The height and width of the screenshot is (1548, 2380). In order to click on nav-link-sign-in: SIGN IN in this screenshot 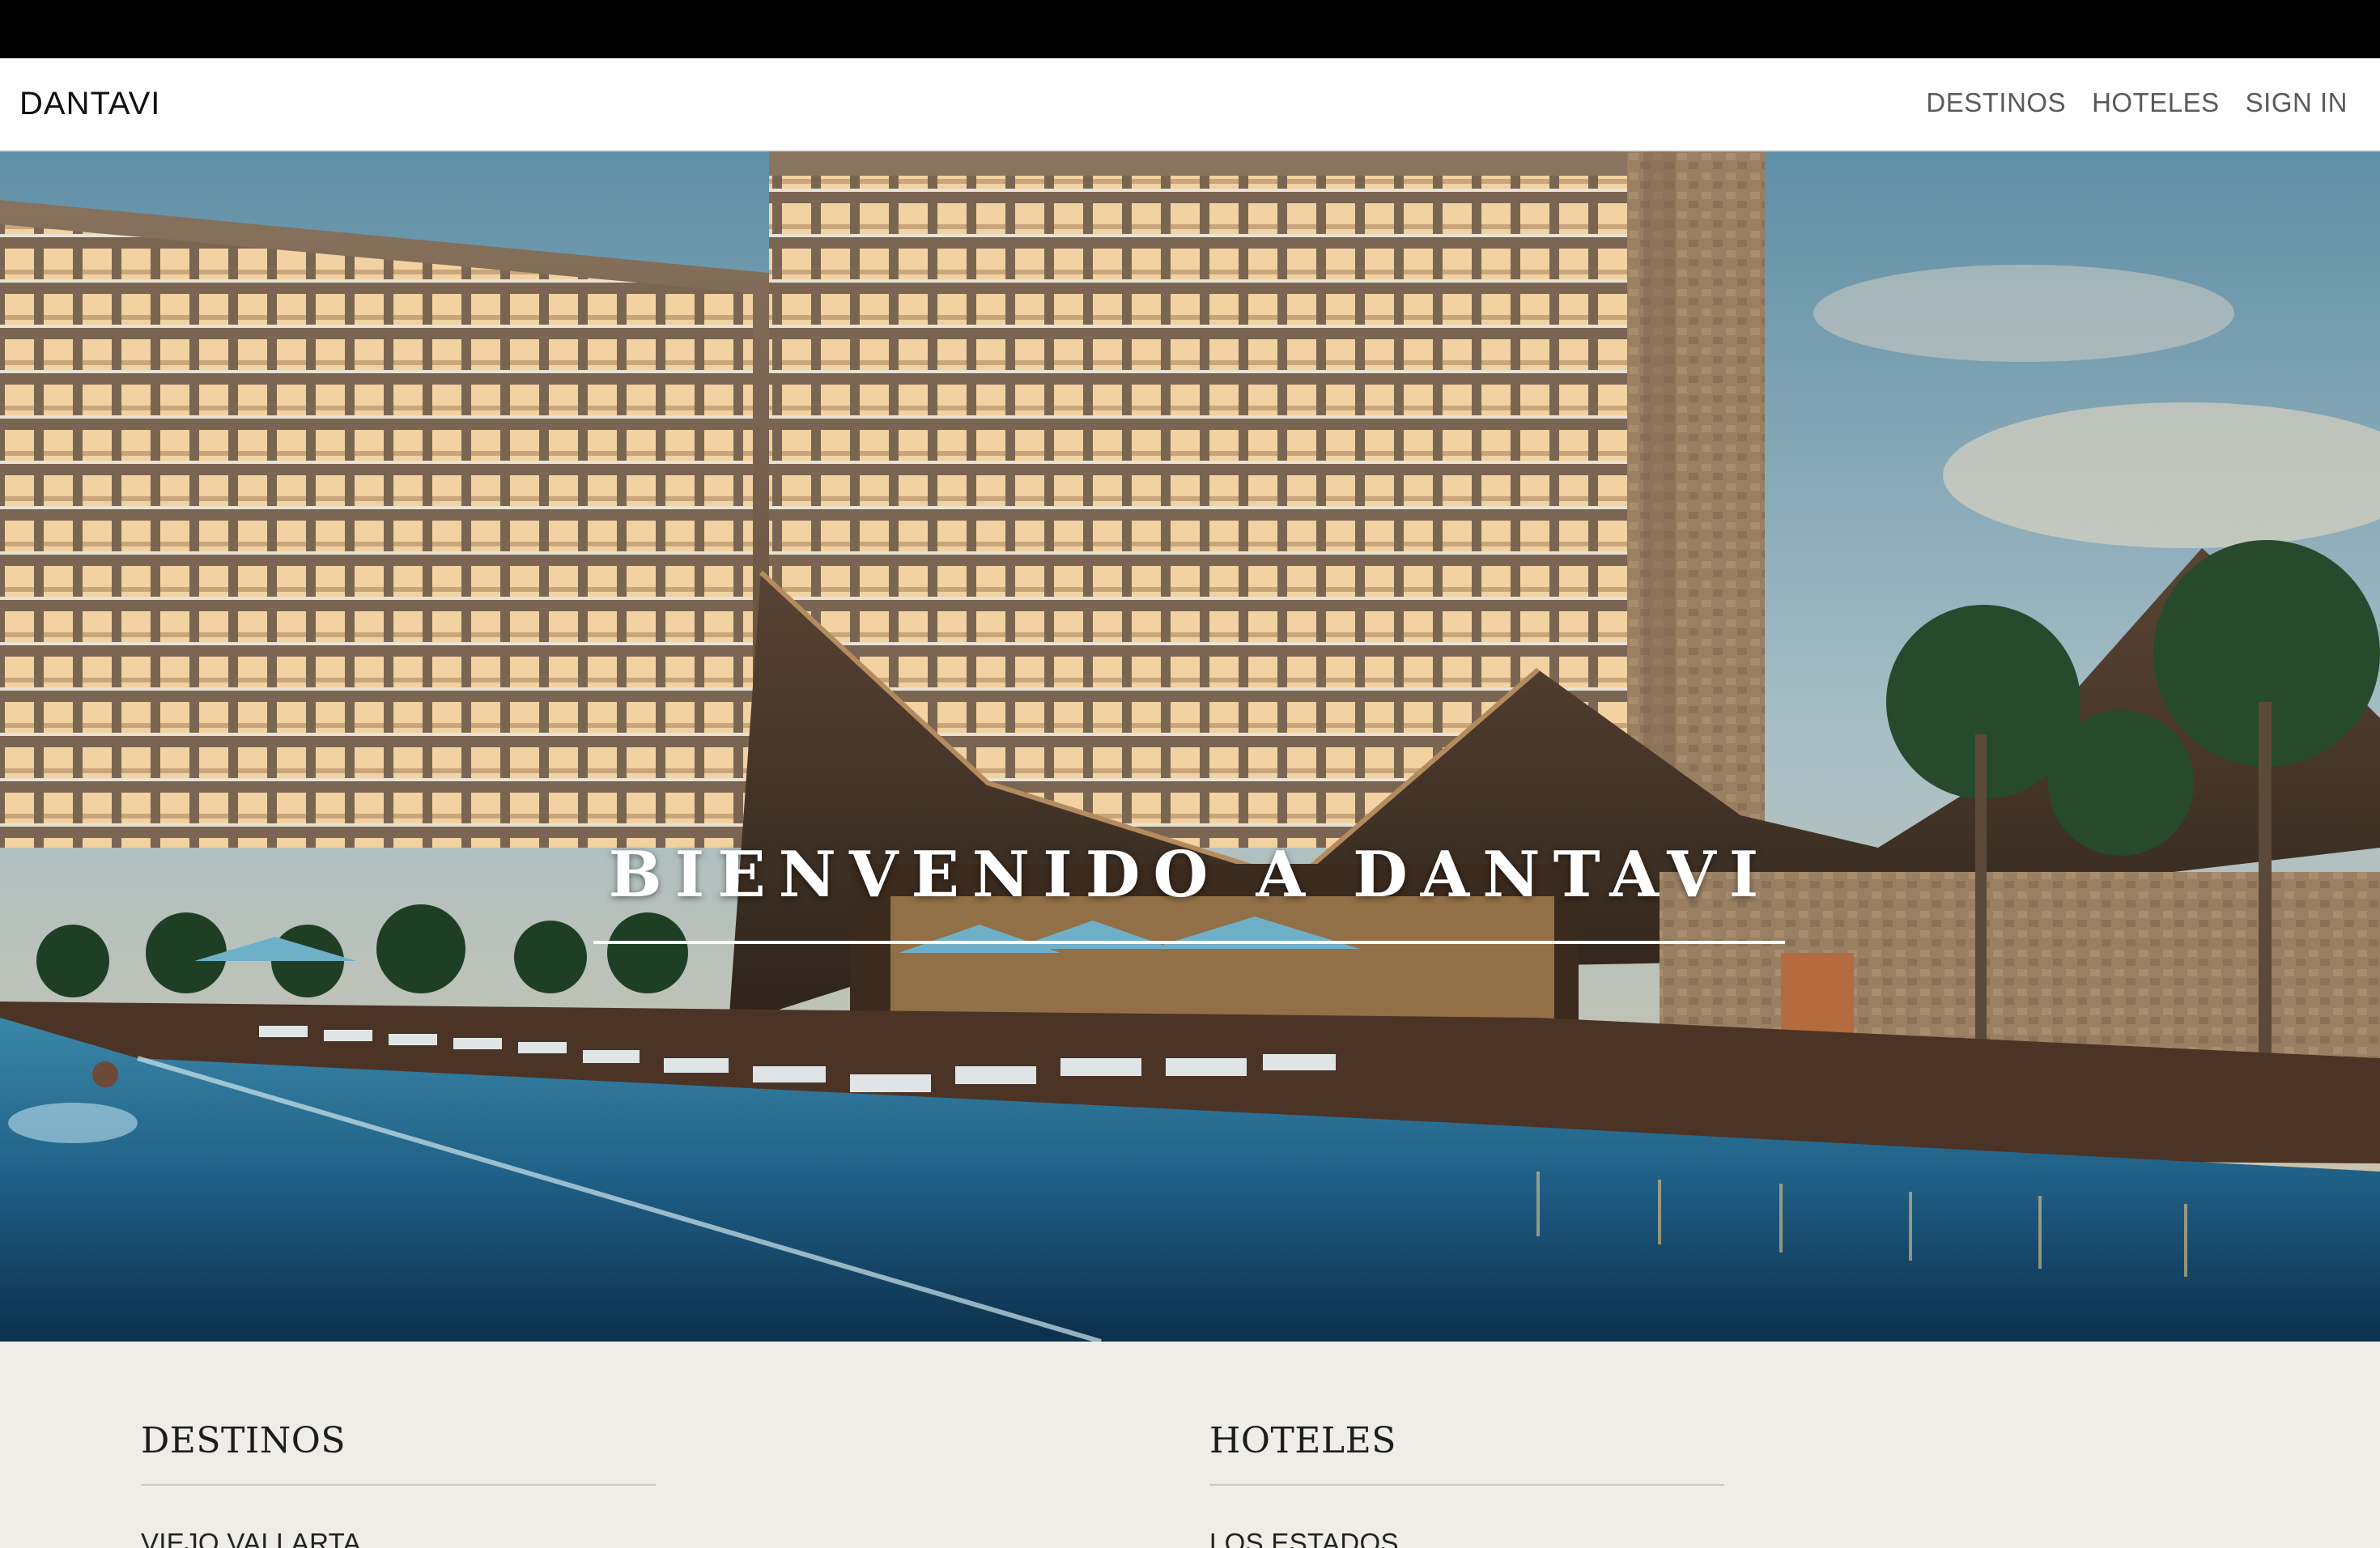, I will do `click(2297, 103)`.